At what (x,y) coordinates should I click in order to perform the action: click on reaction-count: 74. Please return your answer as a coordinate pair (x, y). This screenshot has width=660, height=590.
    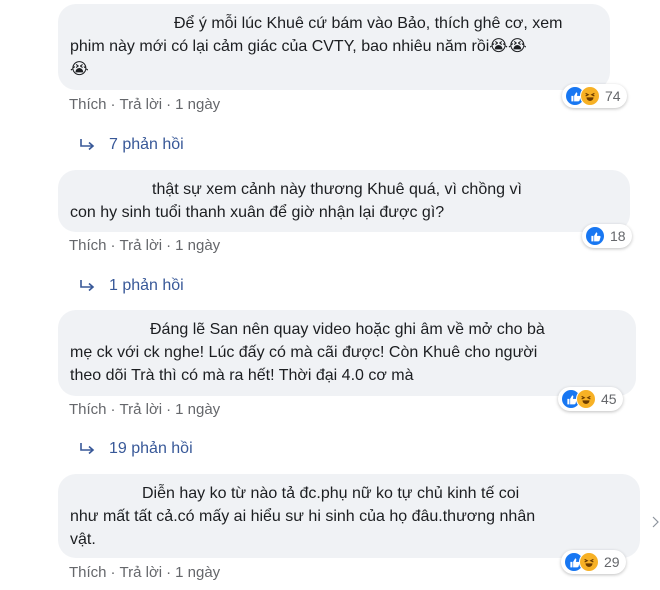
    Looking at the image, I should click on (613, 96).